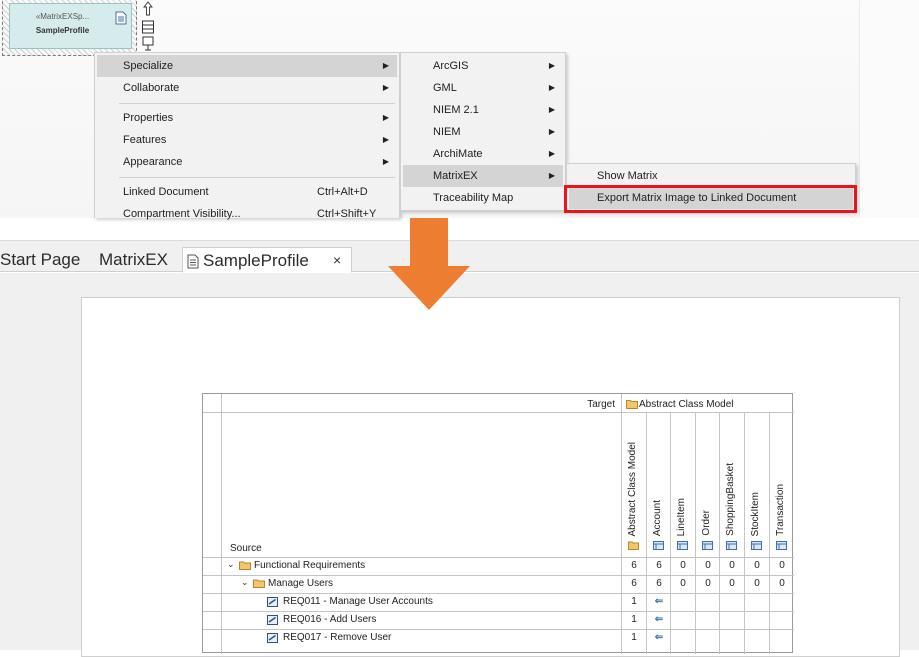 This screenshot has width=919, height=657. I want to click on diagram-element-selected: «MatrixEXSp... SampleProfile, so click(69, 28).